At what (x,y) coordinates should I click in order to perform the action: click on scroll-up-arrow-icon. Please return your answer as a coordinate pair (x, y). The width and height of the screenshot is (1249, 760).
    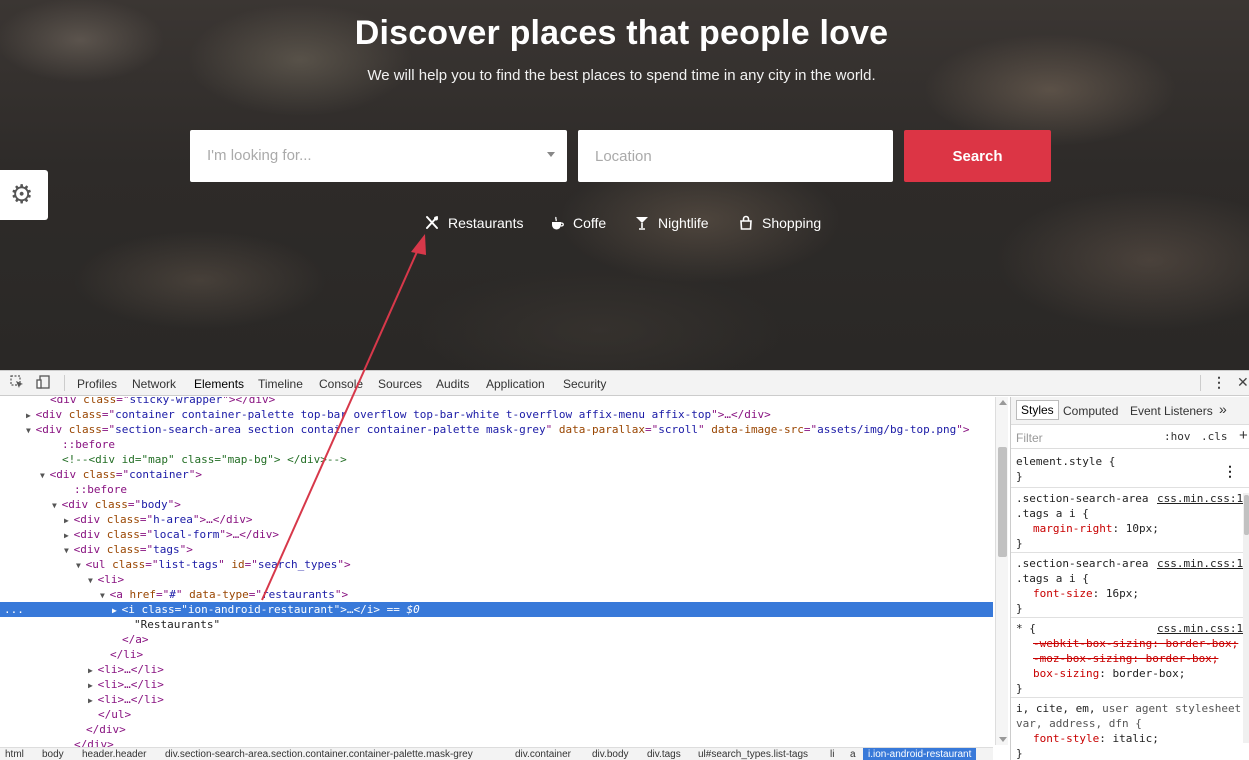
    Looking at the image, I should click on (1003, 402).